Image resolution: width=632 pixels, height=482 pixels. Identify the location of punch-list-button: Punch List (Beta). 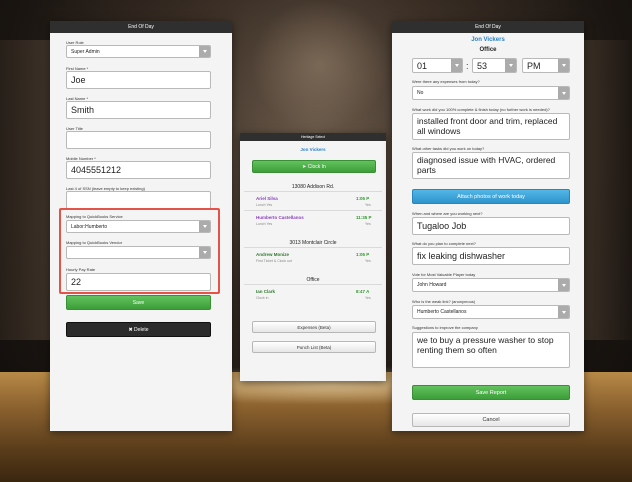
(314, 347).